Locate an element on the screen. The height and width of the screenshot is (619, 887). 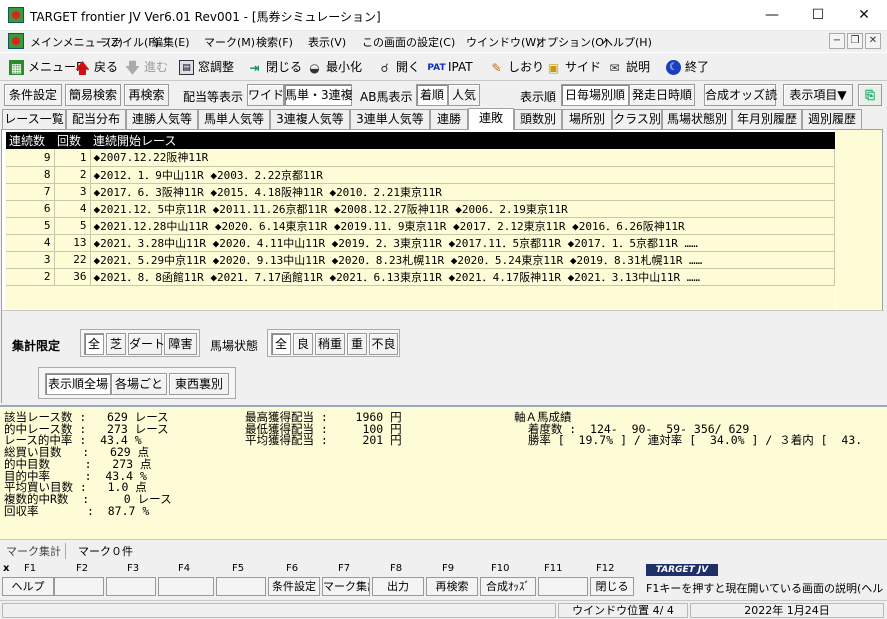
table-row: 9 1 ◆2007.12.22阪神11R is located at coordinates (420, 158).